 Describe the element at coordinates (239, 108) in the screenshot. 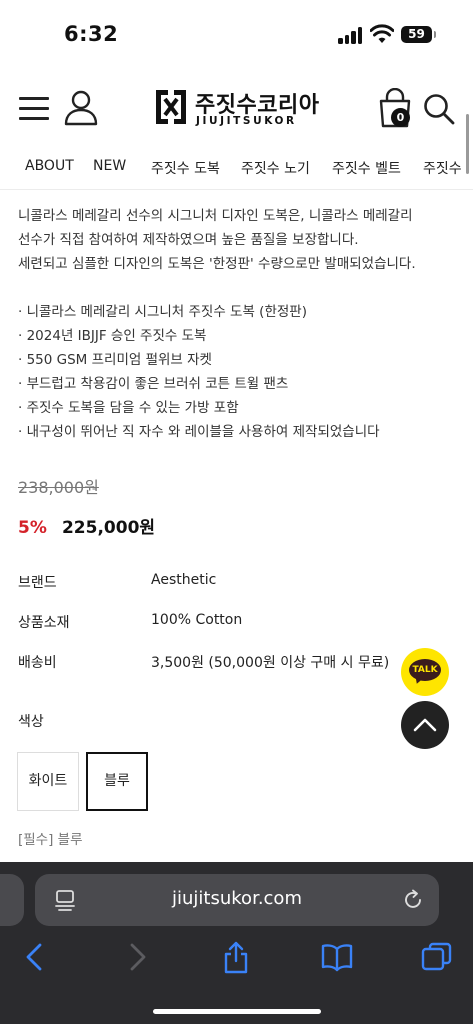

I see `brand-logo: 주짓수코리아 JIUJITSUKOR` at that location.